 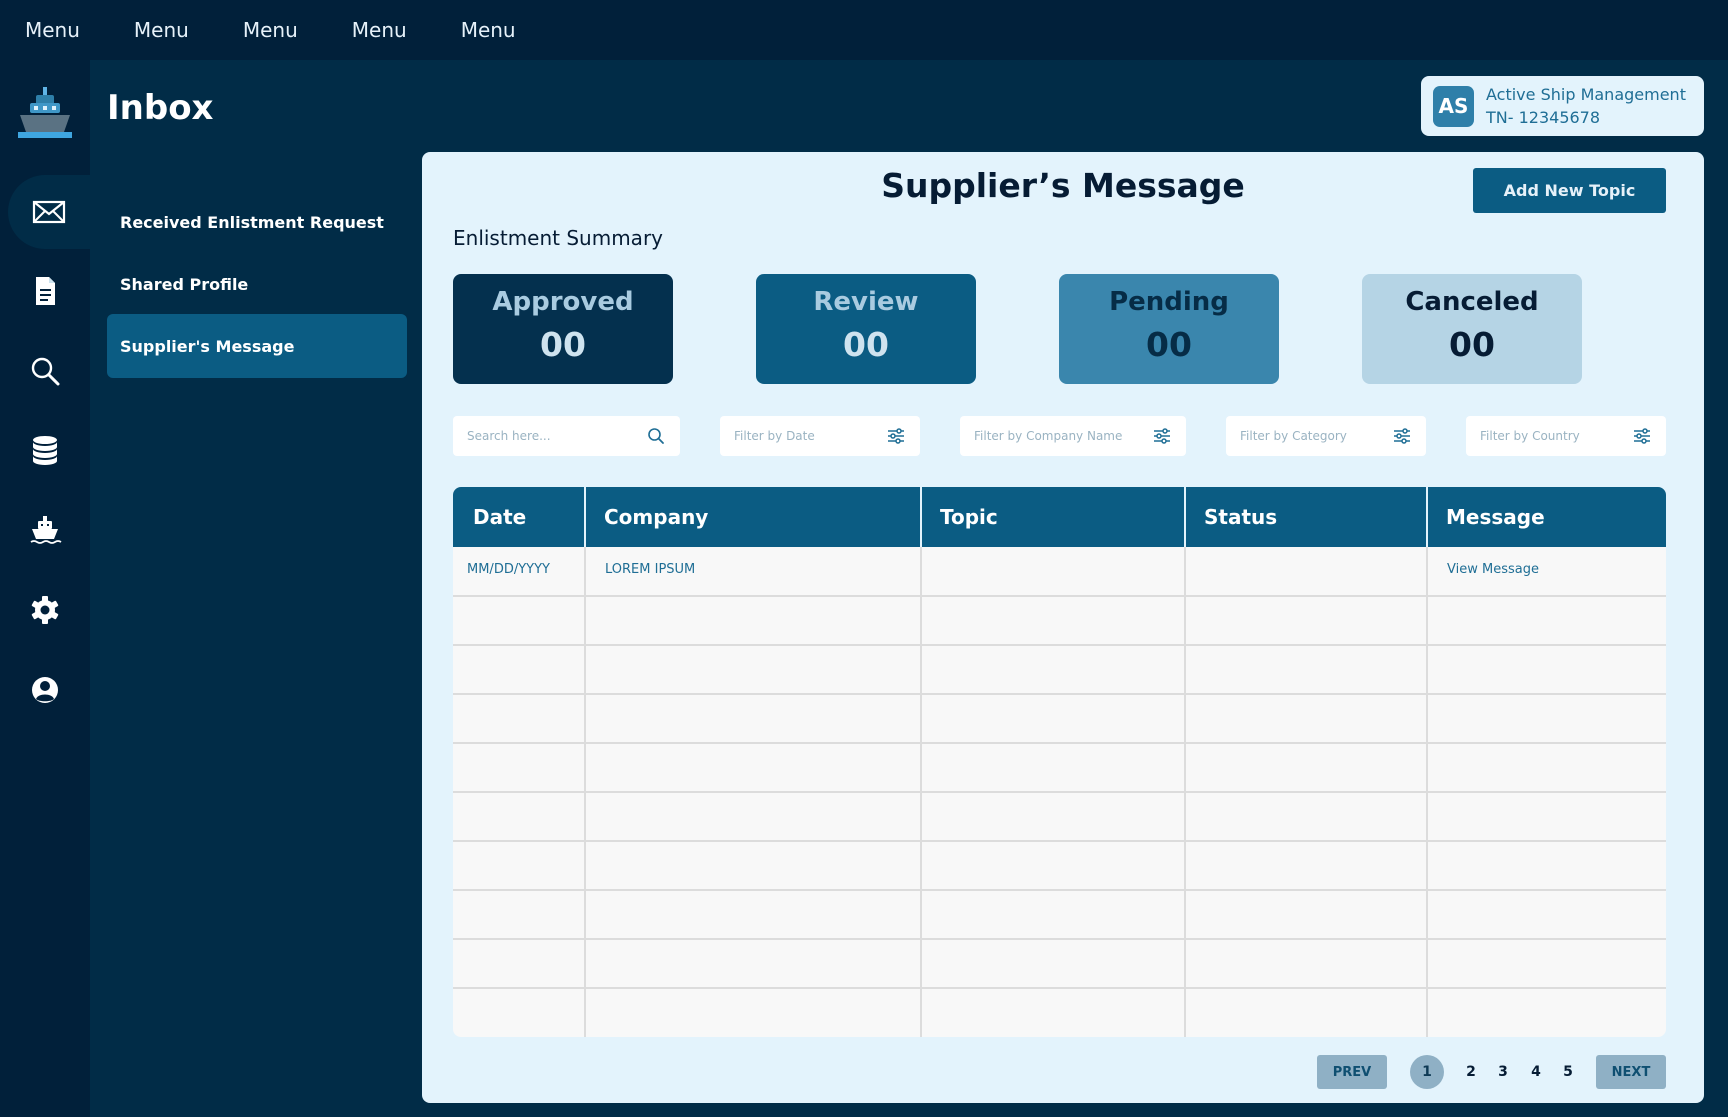 I want to click on view-message-link: View Message, so click(x=1493, y=569).